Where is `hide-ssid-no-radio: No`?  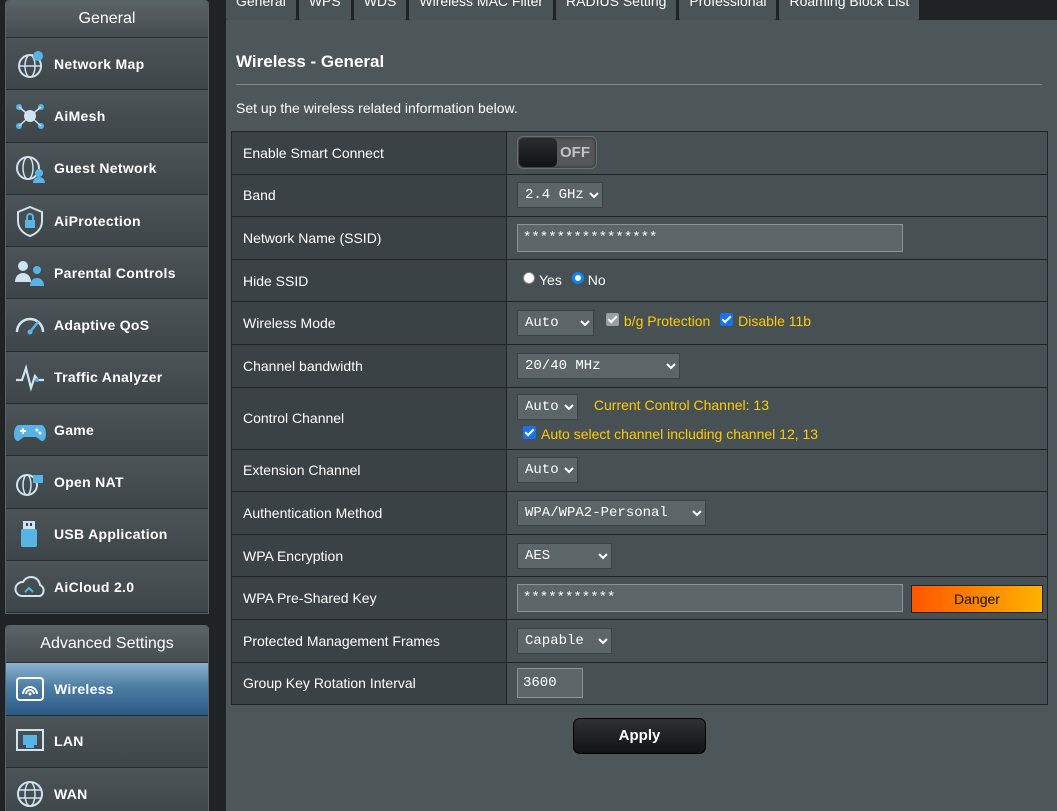 hide-ssid-no-radio: No is located at coordinates (588, 280).